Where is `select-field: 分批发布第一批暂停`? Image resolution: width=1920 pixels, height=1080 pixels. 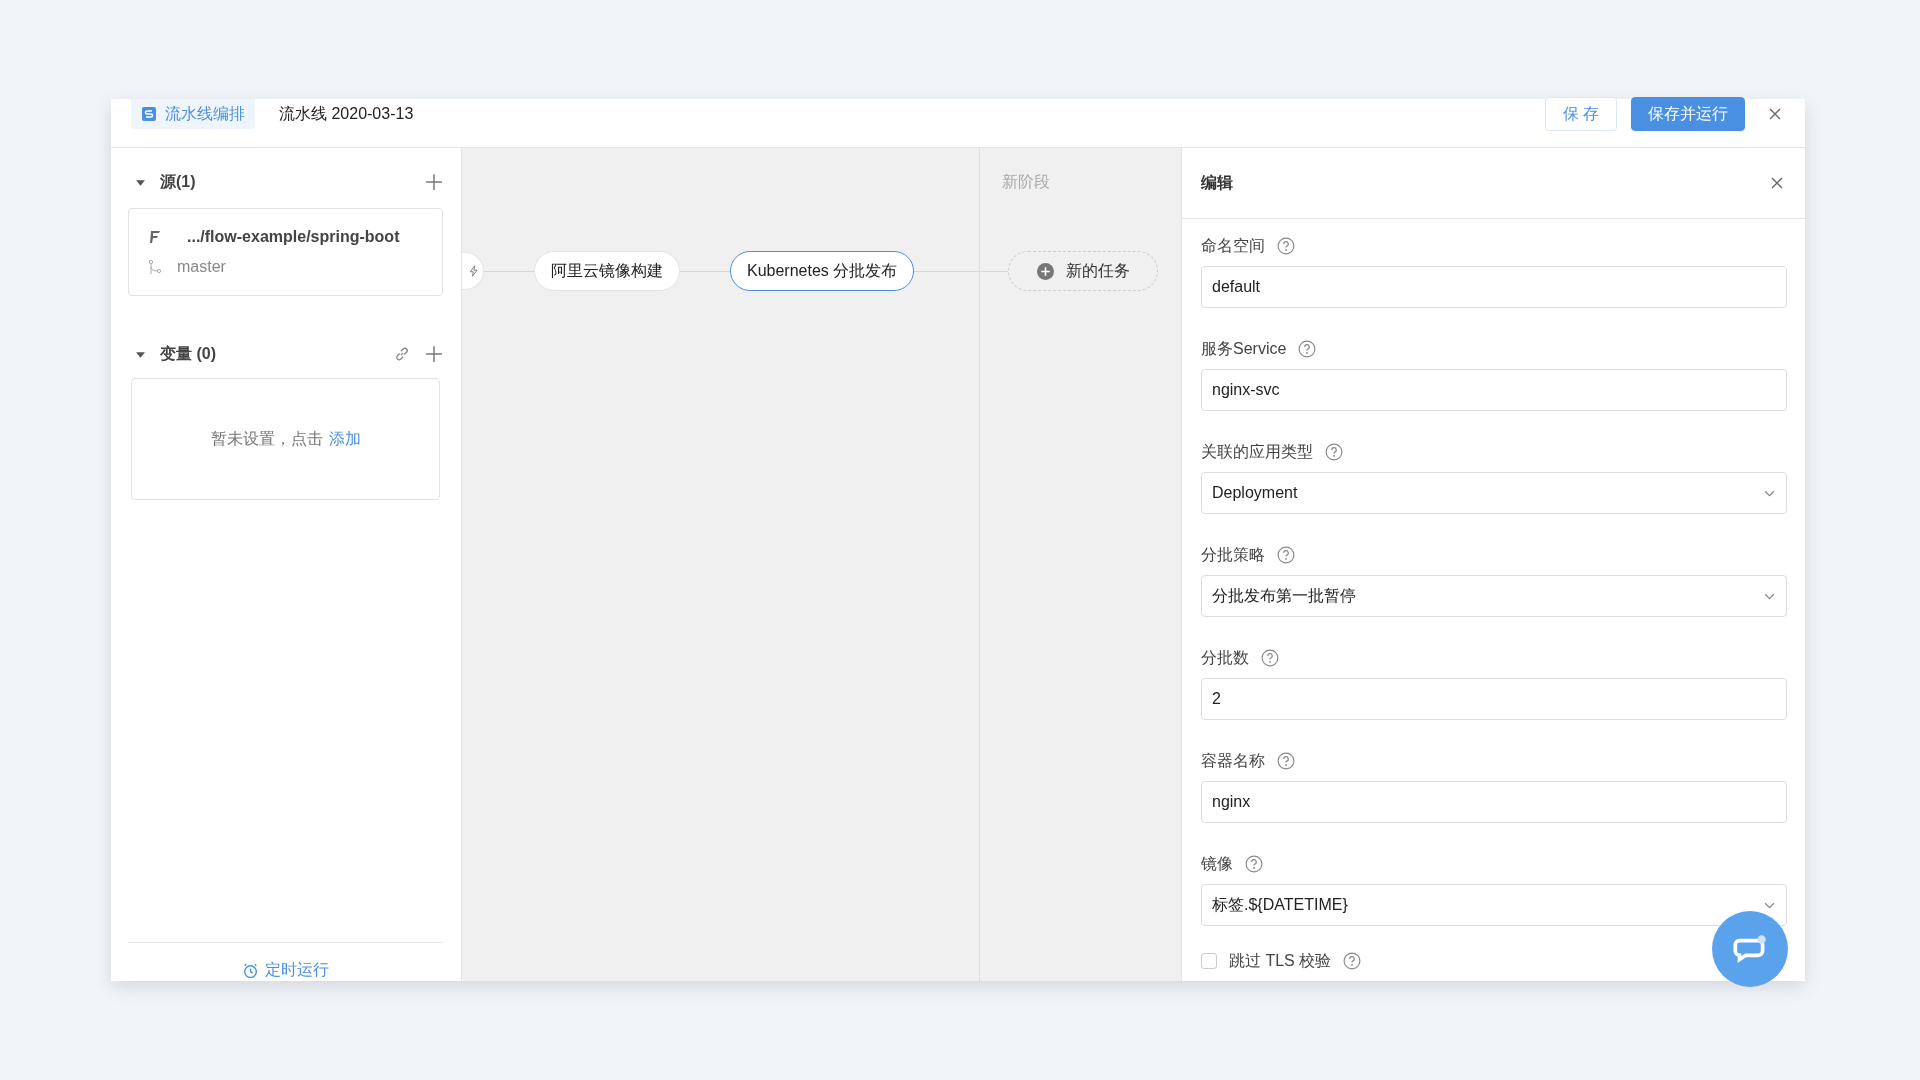
select-field: 分批发布第一批暂停 is located at coordinates (1494, 596).